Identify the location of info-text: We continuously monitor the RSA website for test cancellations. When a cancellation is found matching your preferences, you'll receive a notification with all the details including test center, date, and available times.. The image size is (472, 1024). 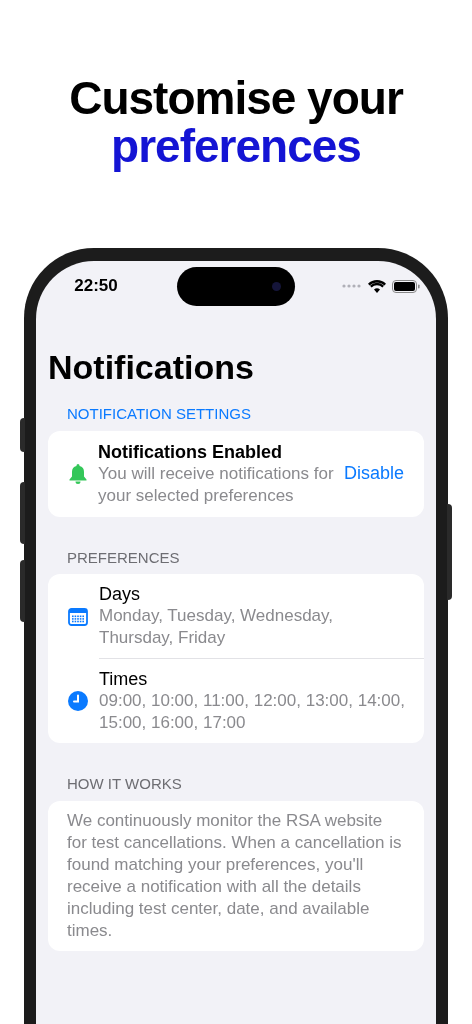
(235, 875).